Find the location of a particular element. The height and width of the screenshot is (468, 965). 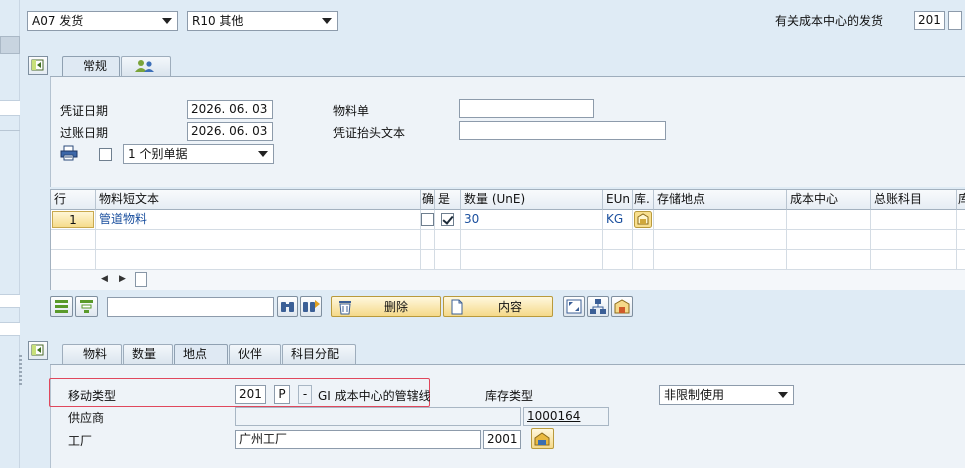

movement-type-field: 201 is located at coordinates (250, 394).